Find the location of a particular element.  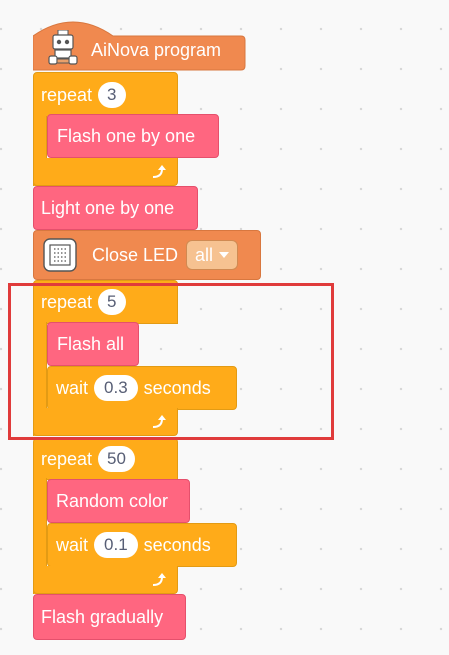

robot-icon is located at coordinates (63, 50).